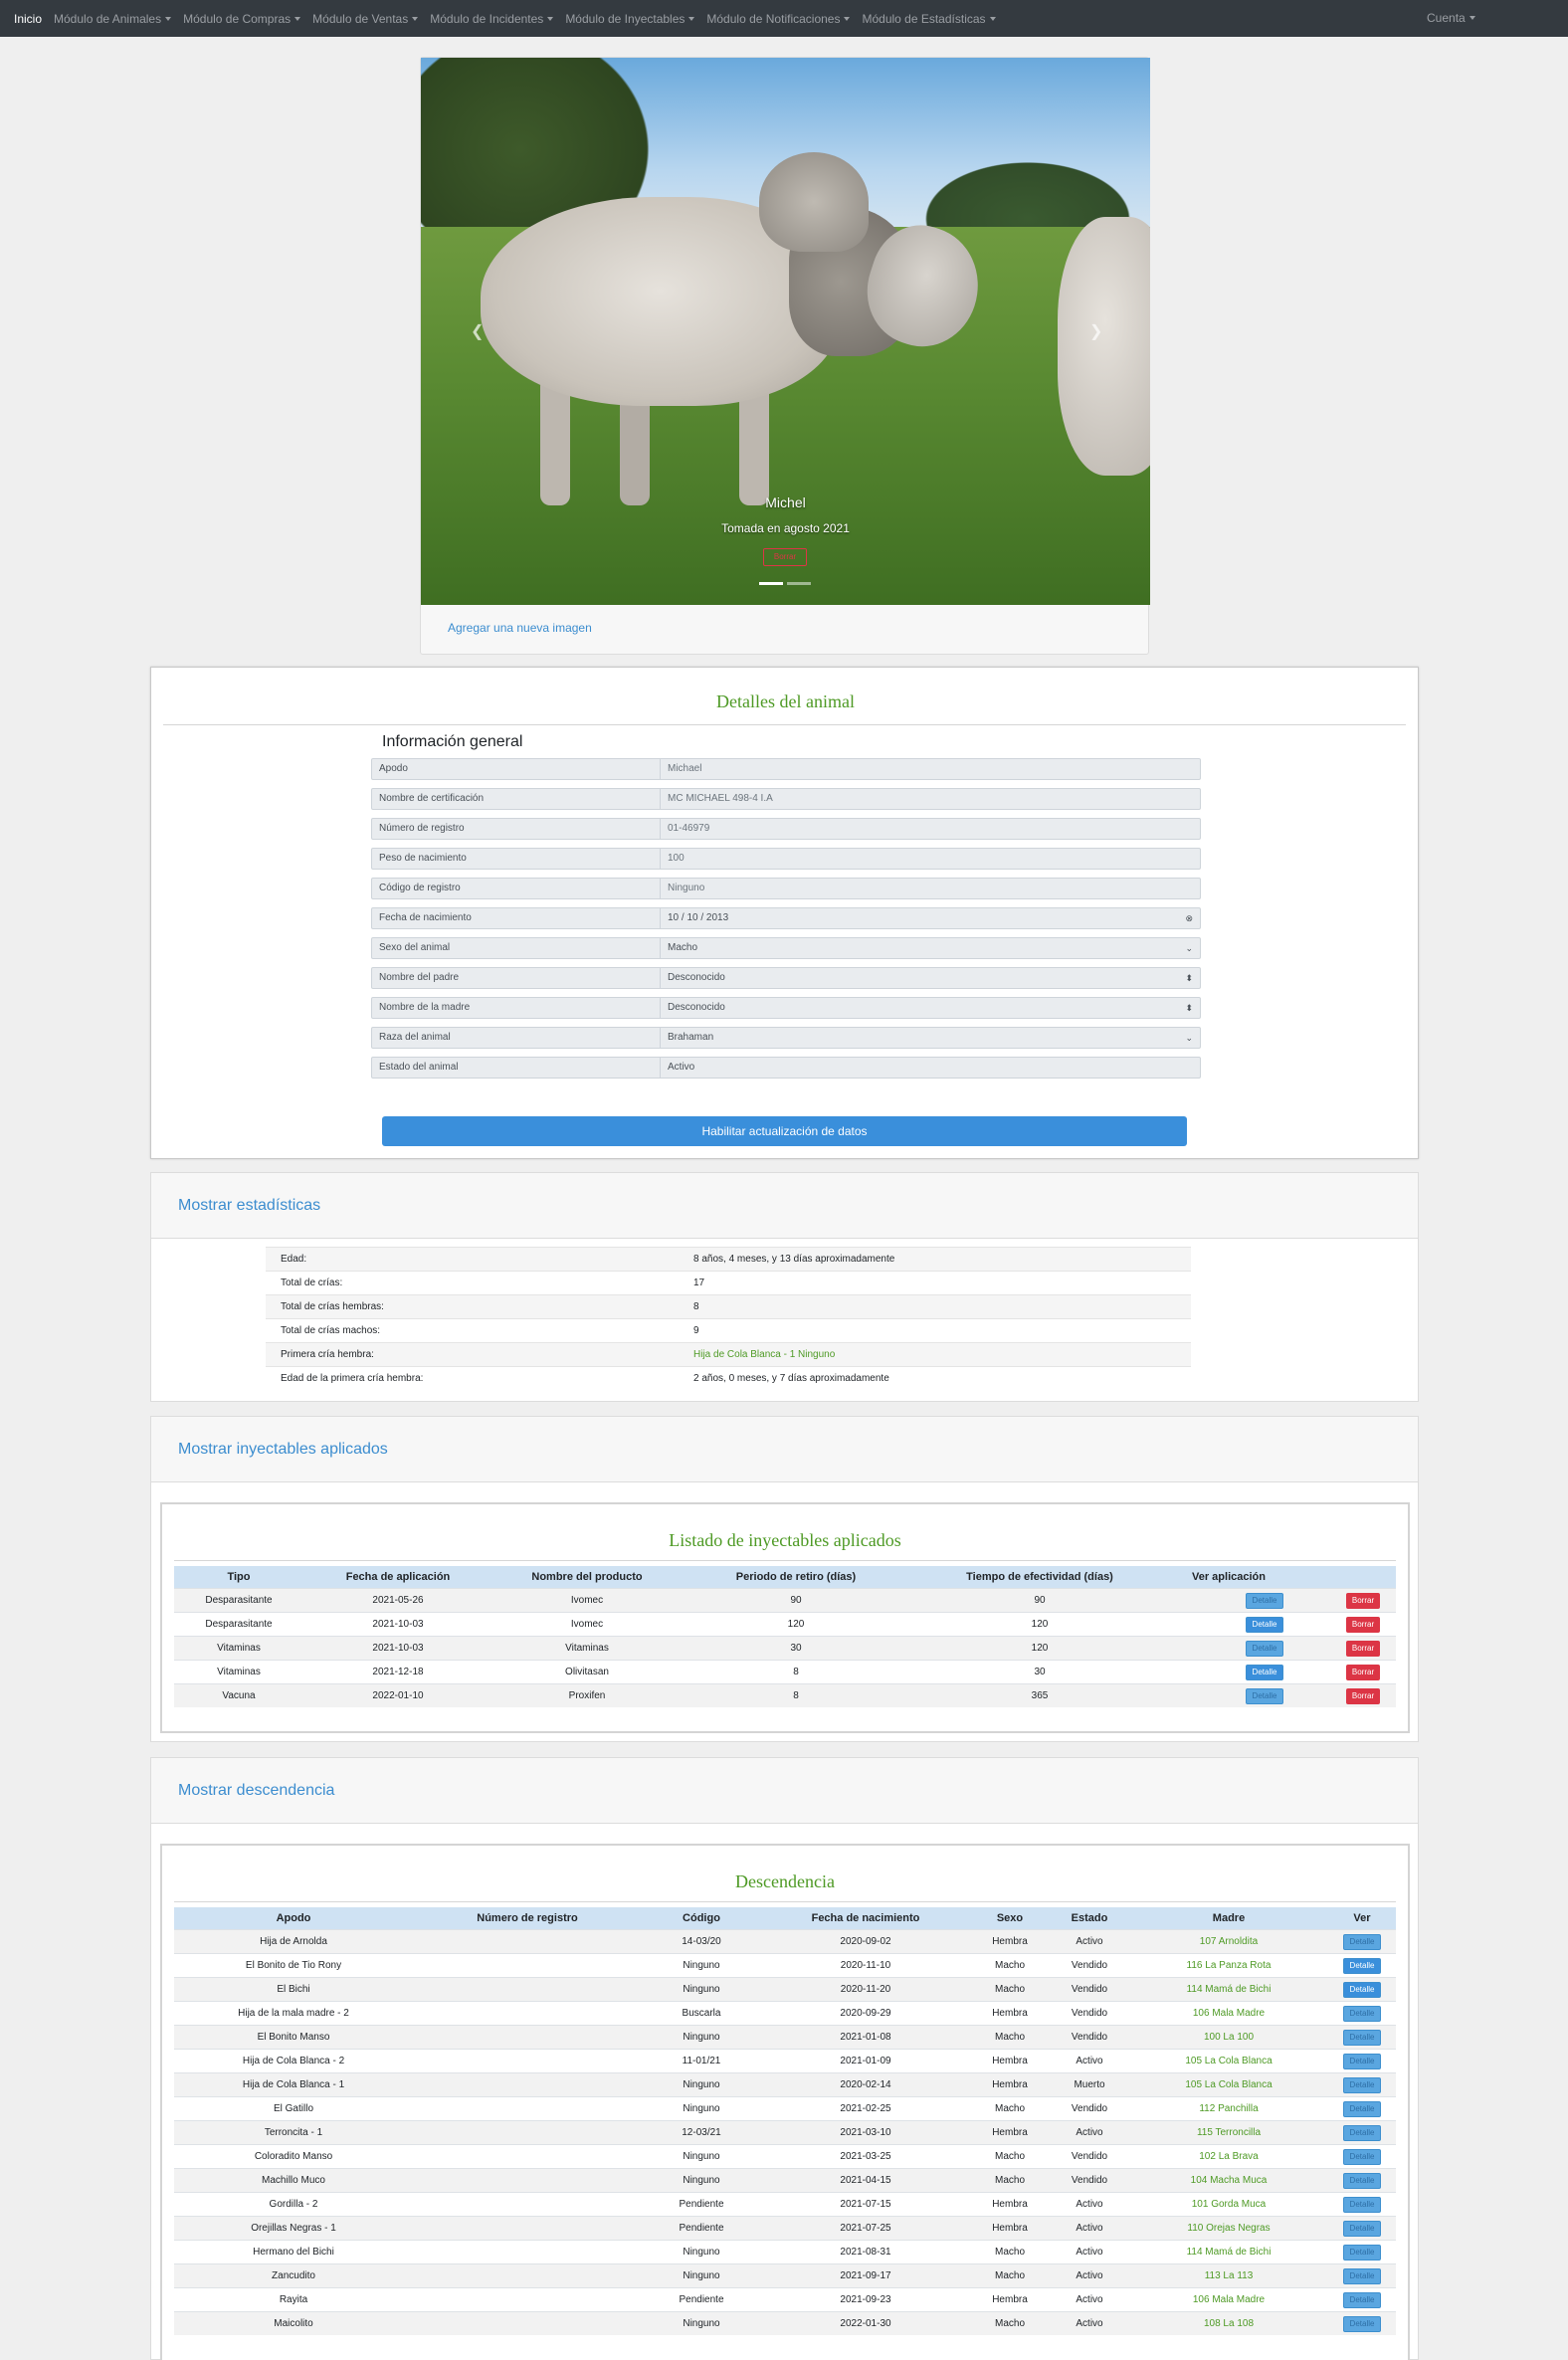 This screenshot has height=2360, width=1568. I want to click on field-value: Ninguno, so click(930, 888).